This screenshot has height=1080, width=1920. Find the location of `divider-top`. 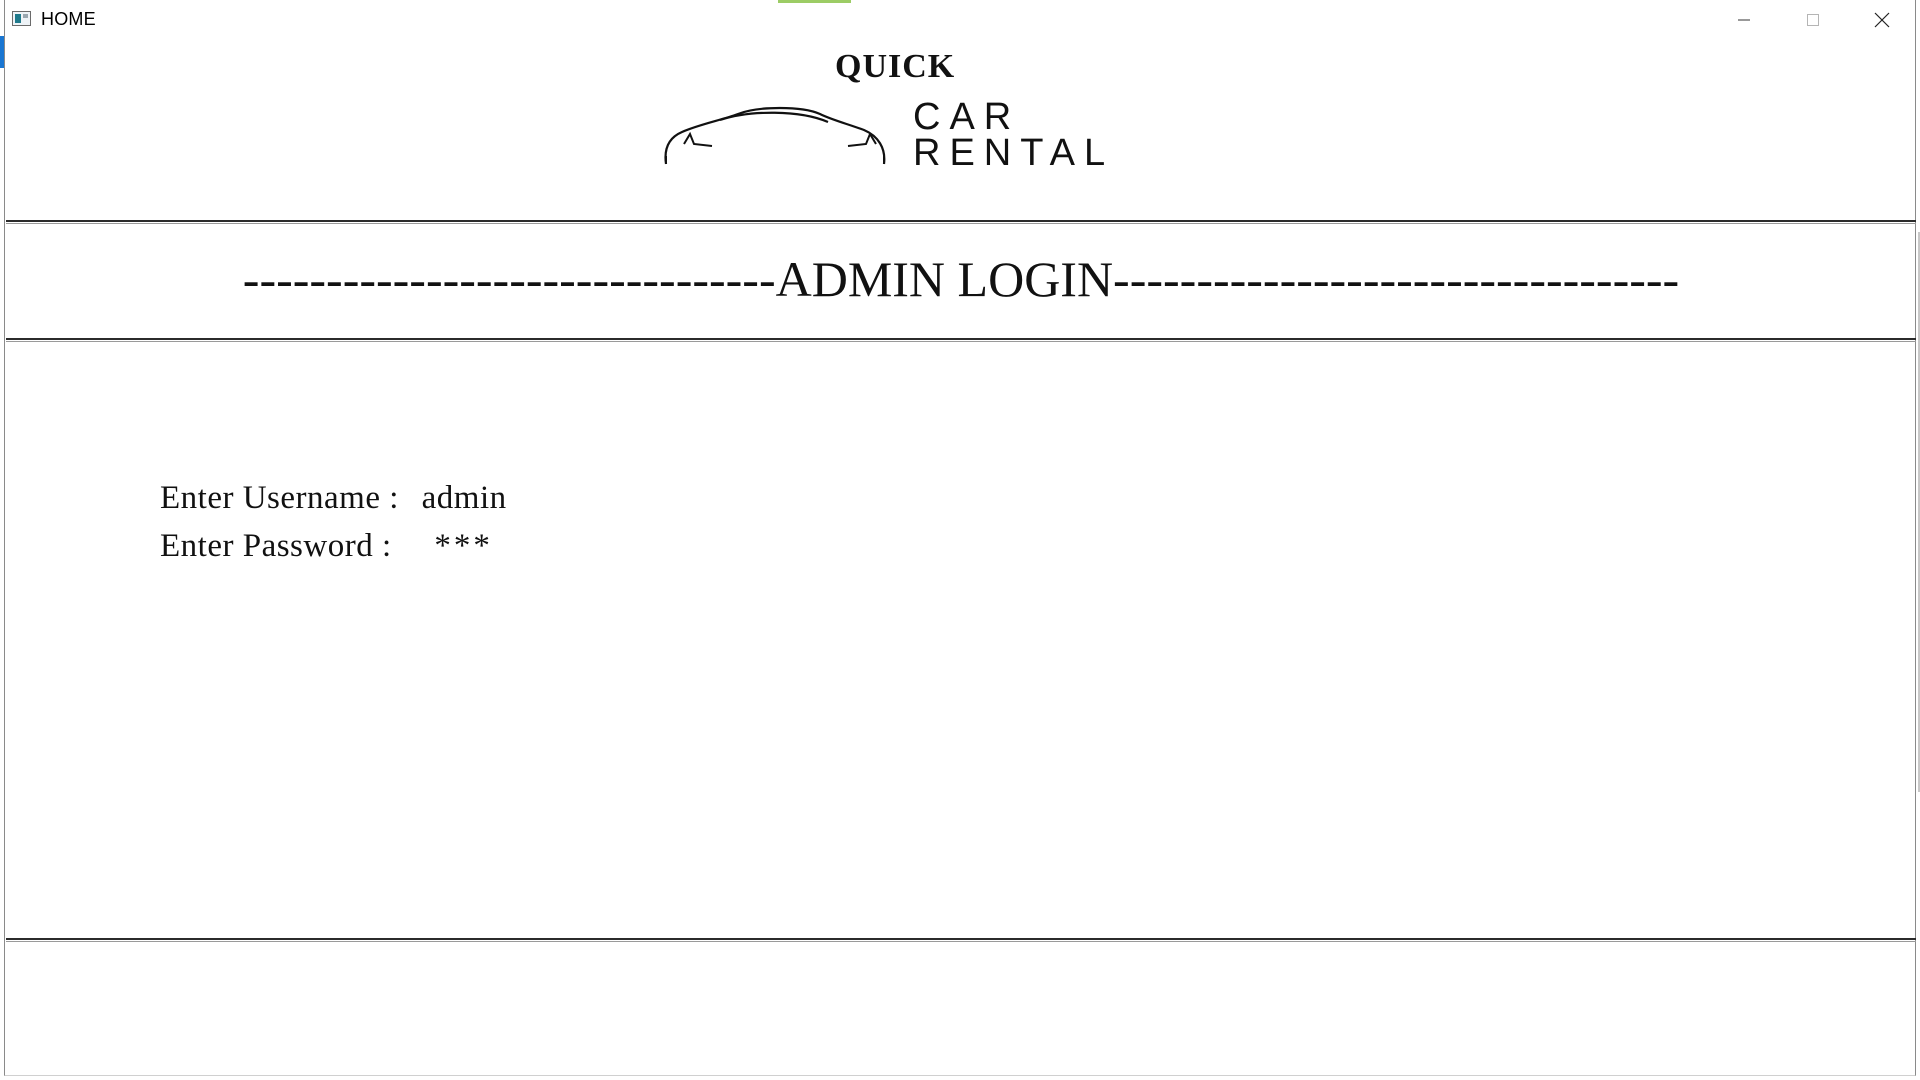

divider-top is located at coordinates (961, 222).